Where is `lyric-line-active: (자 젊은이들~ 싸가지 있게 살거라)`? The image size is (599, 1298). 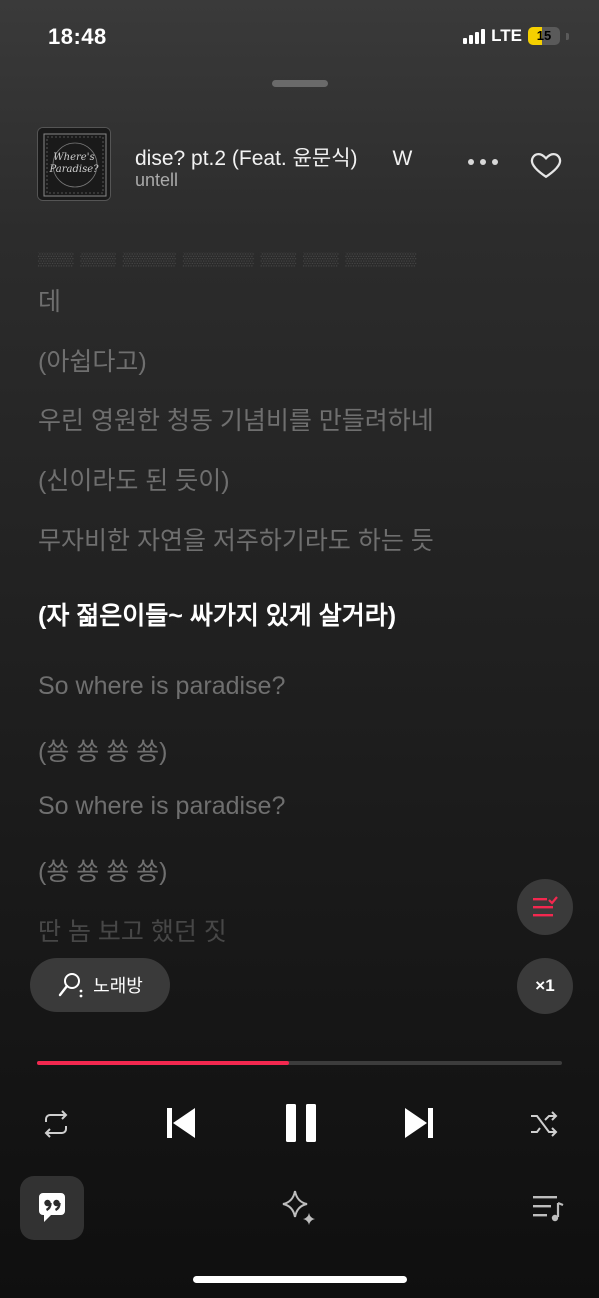 lyric-line-active: (자 젊은이들~ 싸가지 있게 살거라) is located at coordinates (217, 614).